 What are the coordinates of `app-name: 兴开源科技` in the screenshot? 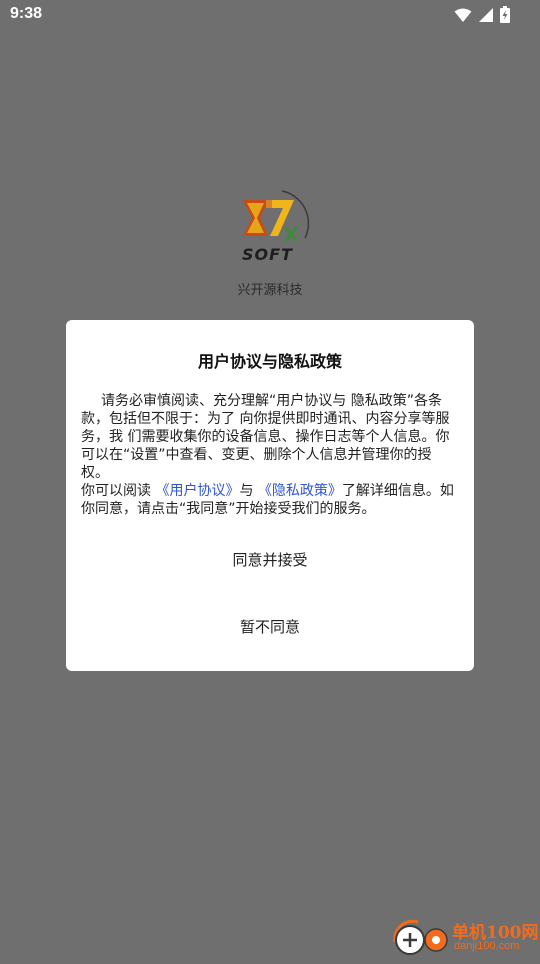 It's located at (270, 290).